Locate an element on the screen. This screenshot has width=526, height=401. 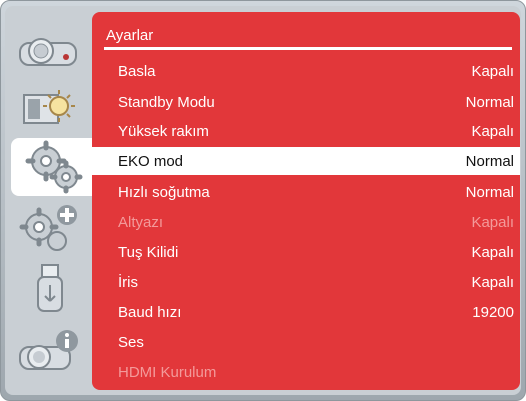
sidebar-item-image is located at coordinates (50, 109).